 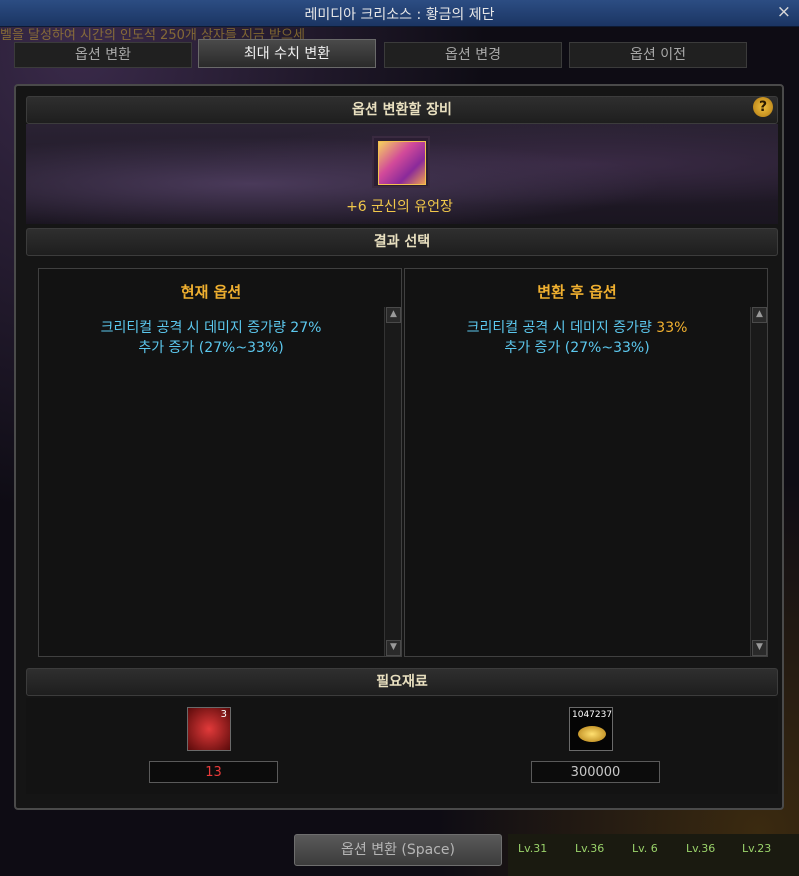 What do you see at coordinates (382, 53) in the screenshot?
I see `tab-bar: 옵션 변환 최대 수치 변환 옵션 변경 옵션 이전` at bounding box center [382, 53].